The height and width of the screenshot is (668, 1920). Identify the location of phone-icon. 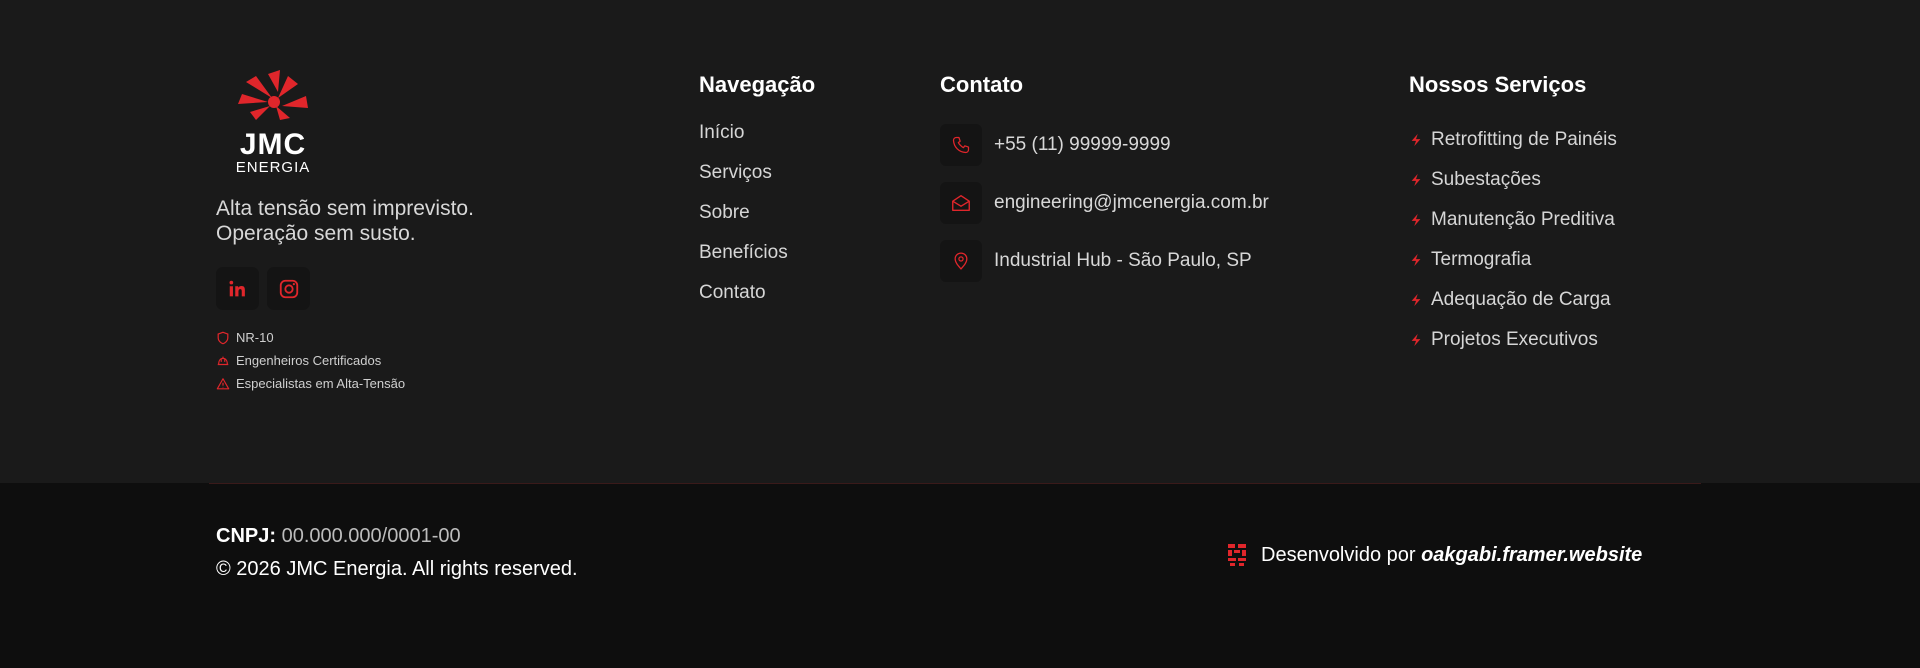
(961, 145).